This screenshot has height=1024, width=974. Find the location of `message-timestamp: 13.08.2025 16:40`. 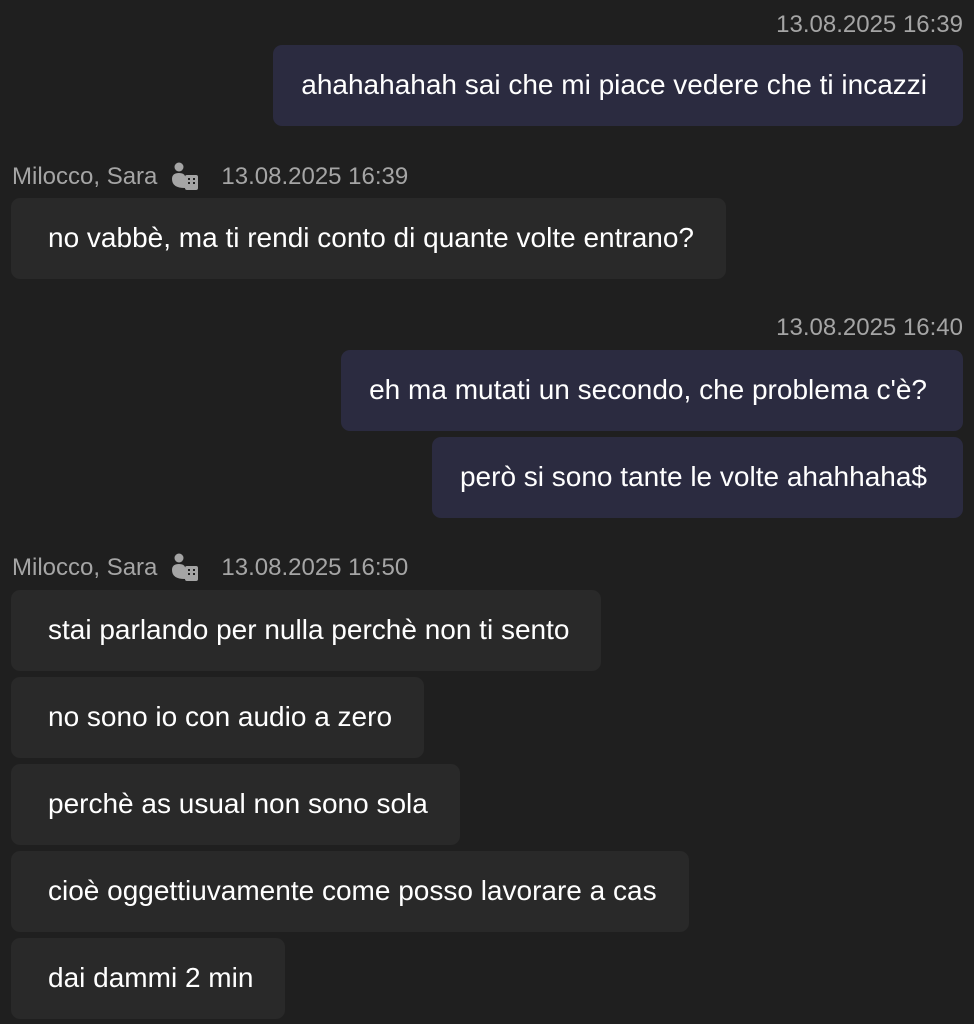

message-timestamp: 13.08.2025 16:40 is located at coordinates (869, 327).